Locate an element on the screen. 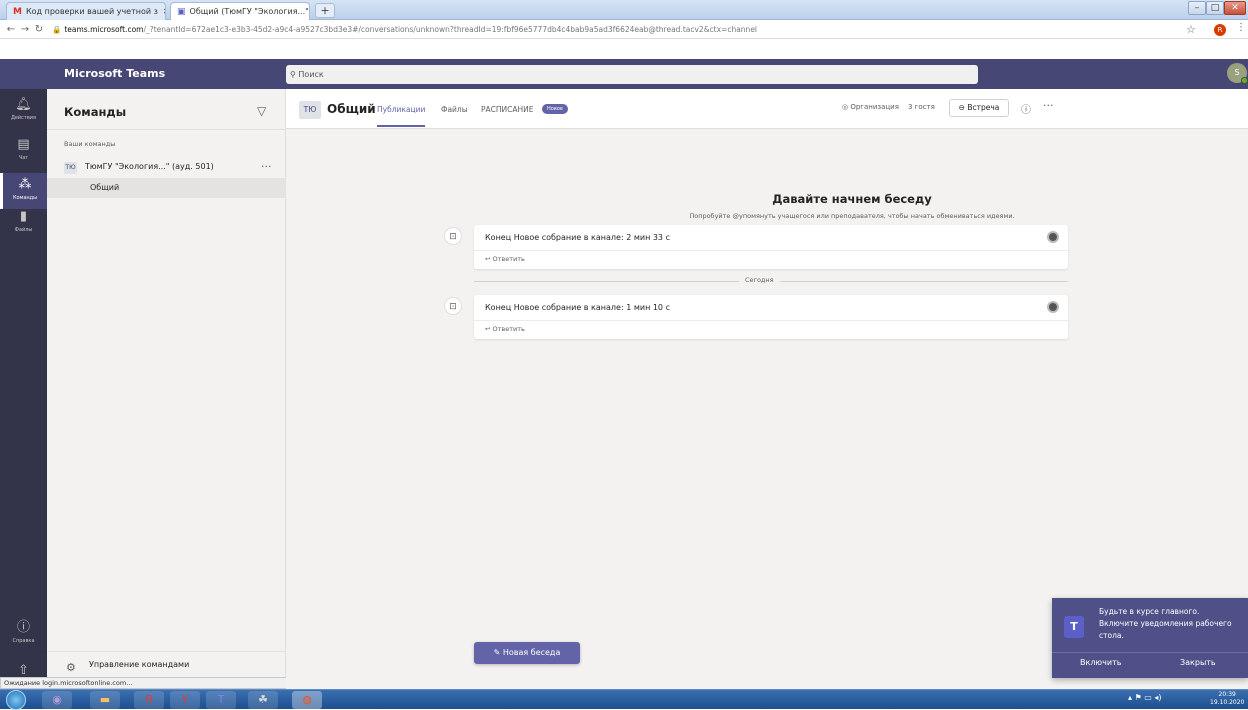 This screenshot has width=1248, height=710. tab-schedule: РАСПИСАНИЕ is located at coordinates (507, 109).